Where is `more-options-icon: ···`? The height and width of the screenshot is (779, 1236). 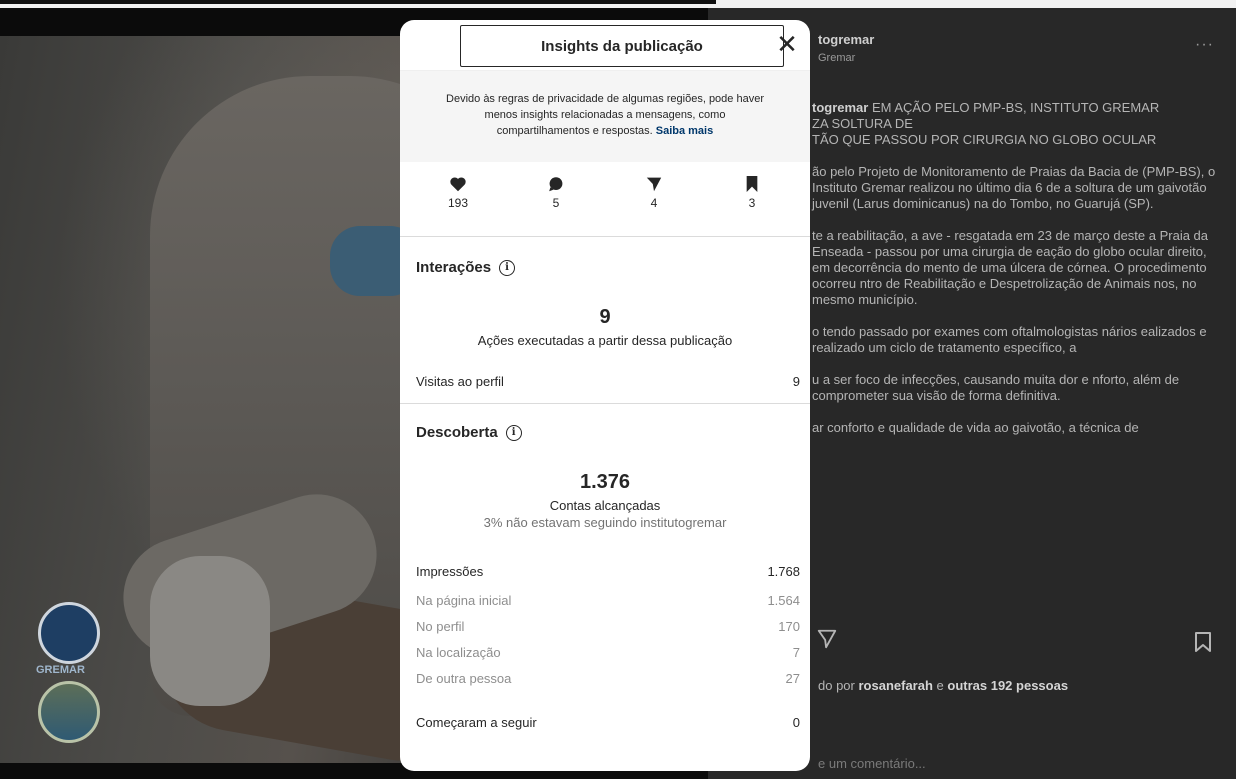 more-options-icon: ··· is located at coordinates (1204, 45).